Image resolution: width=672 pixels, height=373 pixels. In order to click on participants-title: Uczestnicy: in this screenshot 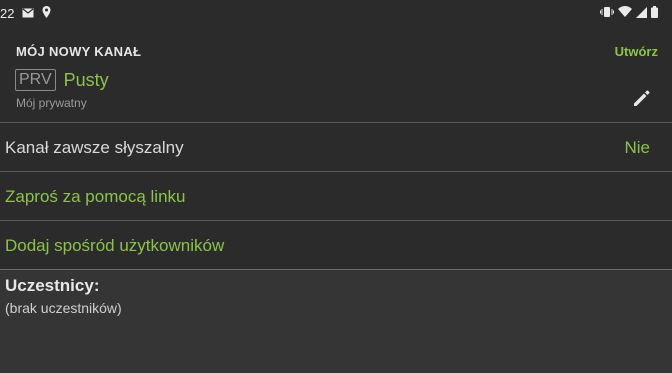, I will do `click(52, 285)`.